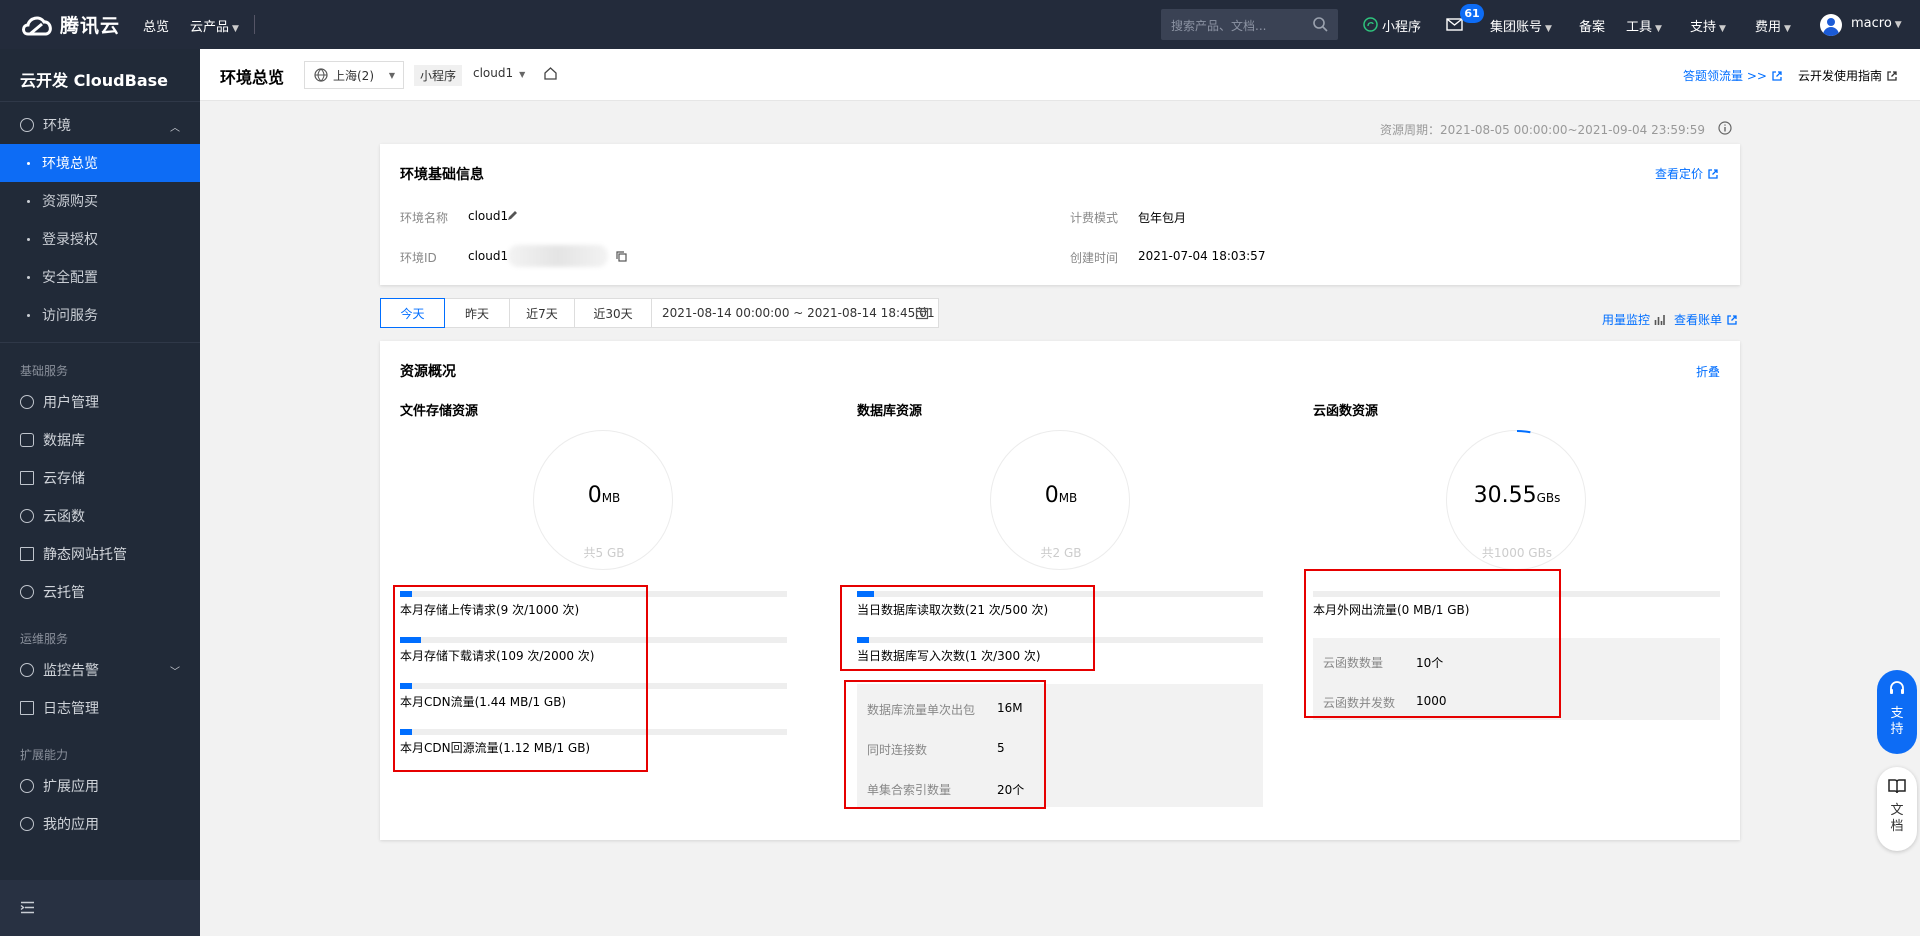 Image resolution: width=1920 pixels, height=936 pixels. What do you see at coordinates (442, 175) in the screenshot?
I see `env-info-title: 环境基础信息` at bounding box center [442, 175].